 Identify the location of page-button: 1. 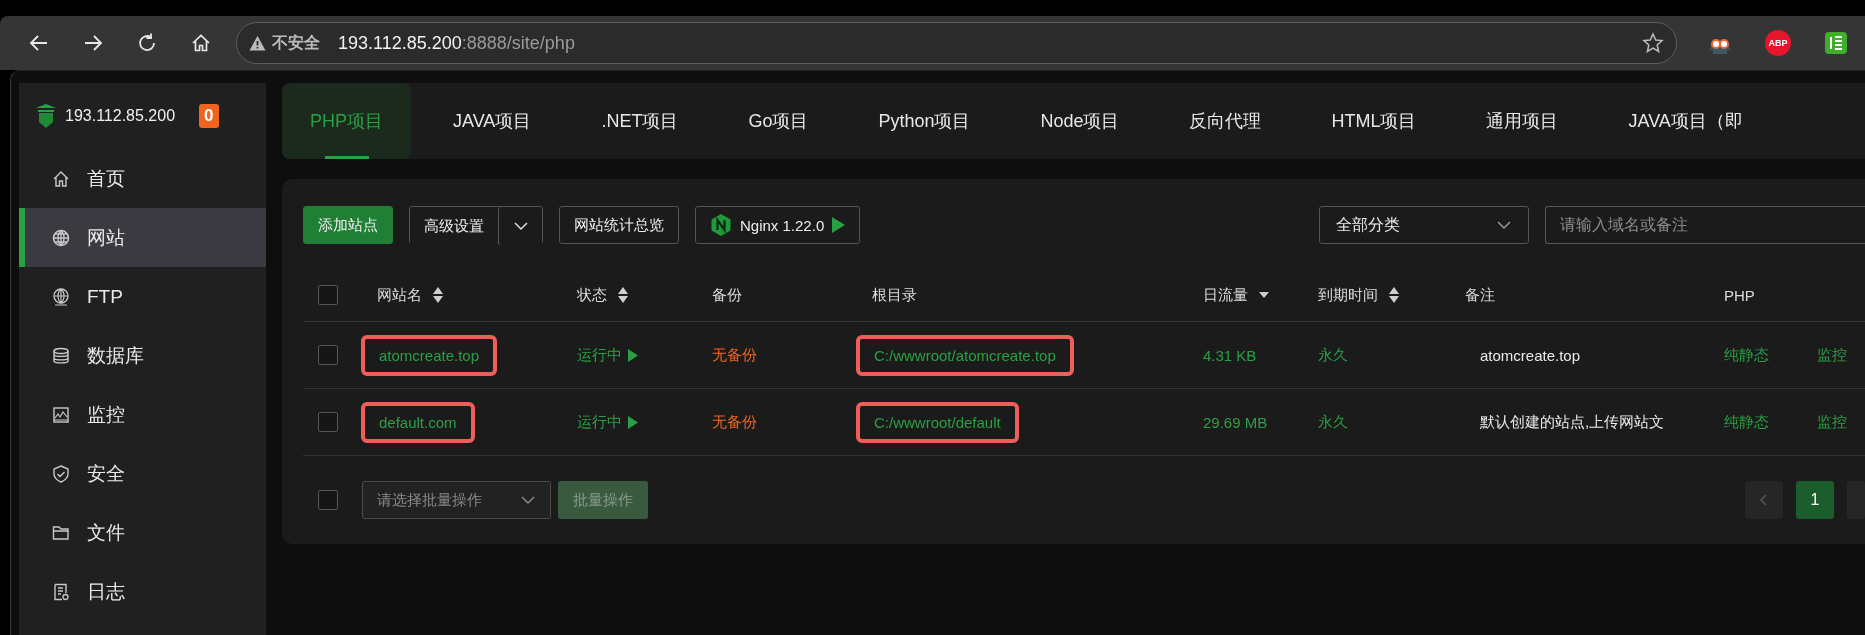
(1815, 500).